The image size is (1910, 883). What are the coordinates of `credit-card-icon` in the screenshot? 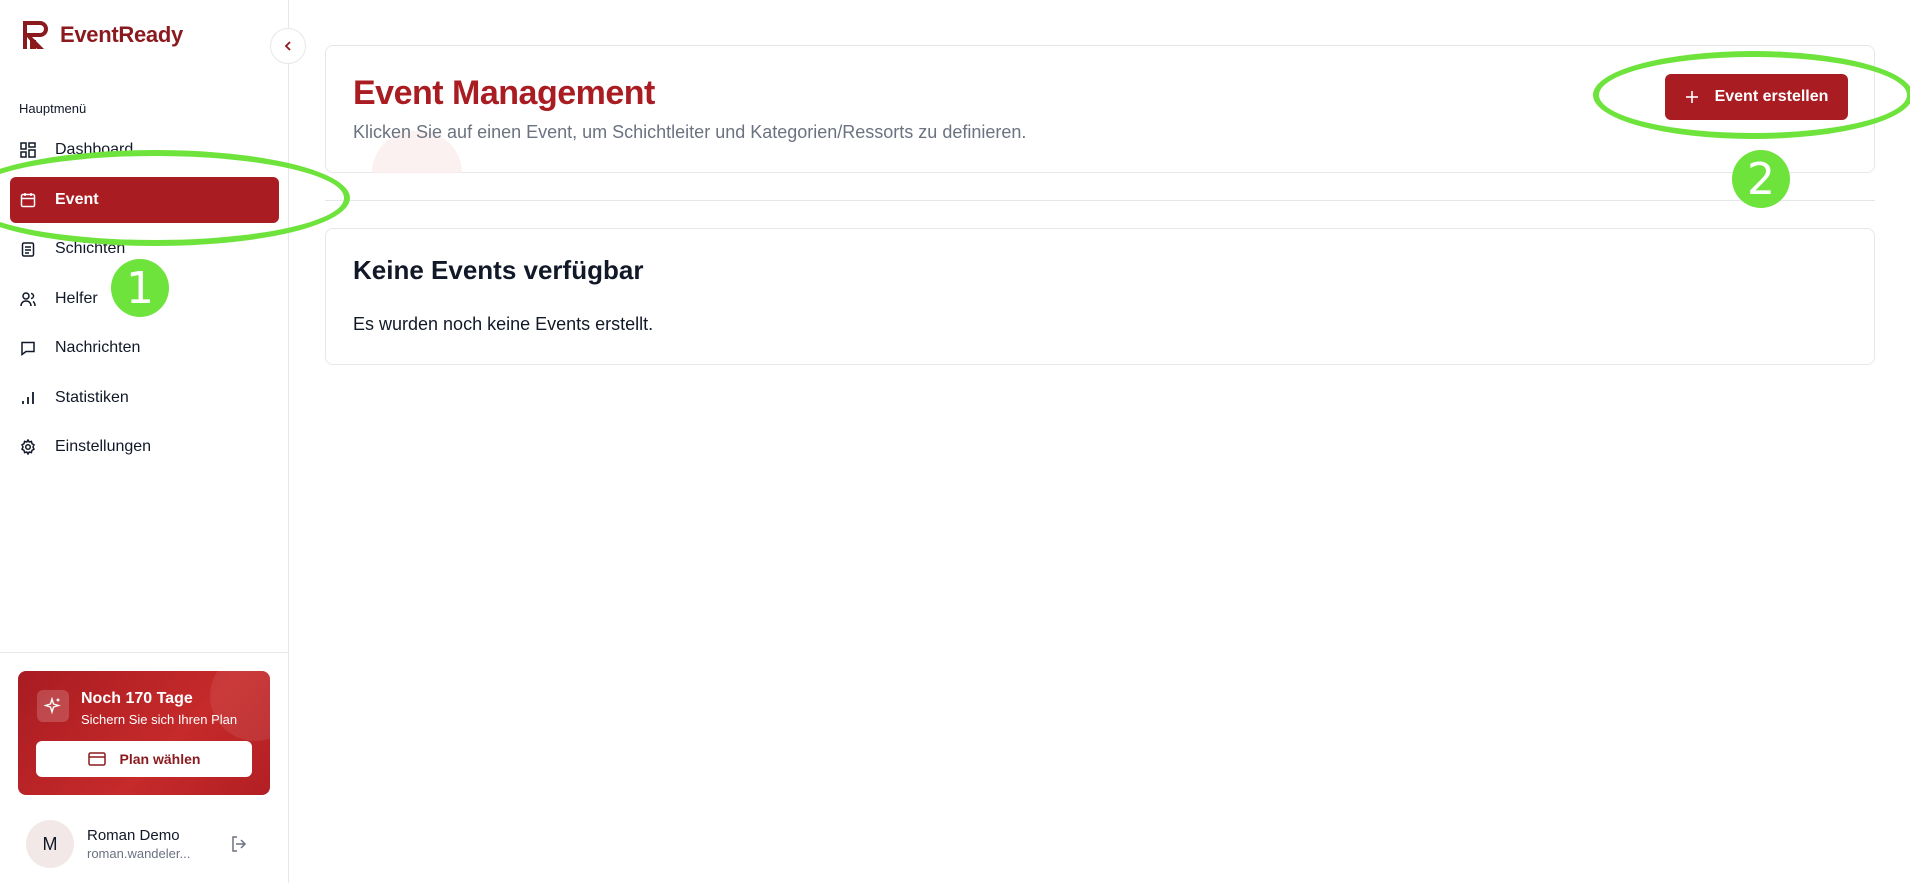 It's located at (96, 759).